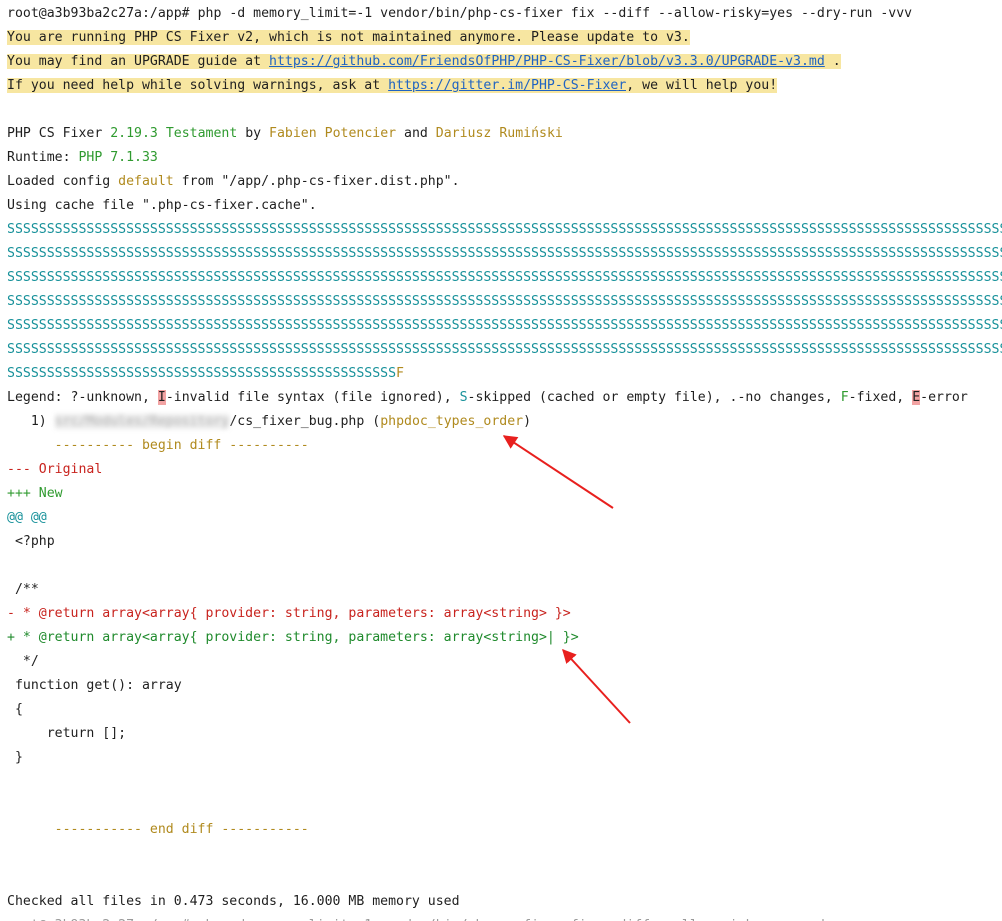  What do you see at coordinates (312, 397) in the screenshot?
I see `legend-text: -invalid file syntax (file ignored),` at bounding box center [312, 397].